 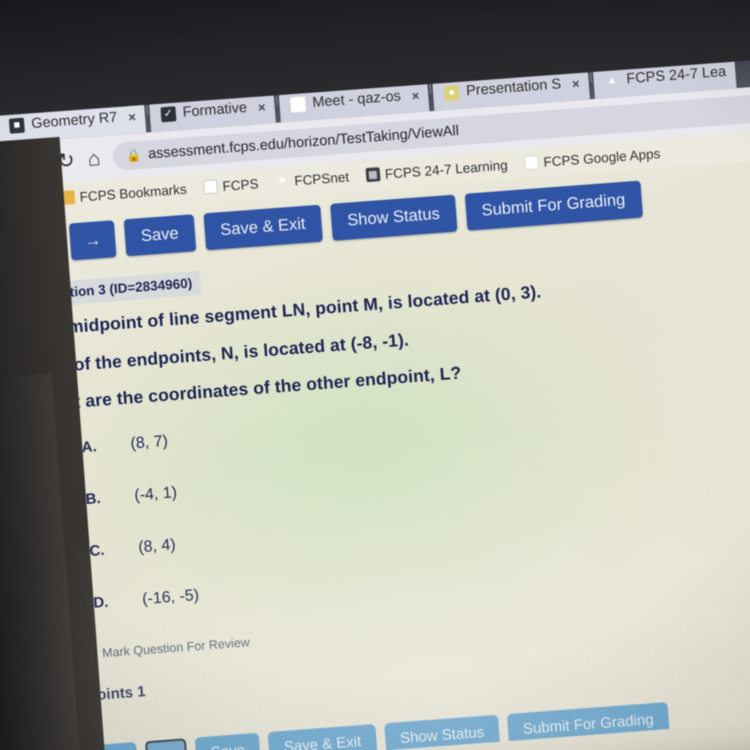 What do you see at coordinates (157, 546) in the screenshot?
I see `choice-value: (8, 4)` at bounding box center [157, 546].